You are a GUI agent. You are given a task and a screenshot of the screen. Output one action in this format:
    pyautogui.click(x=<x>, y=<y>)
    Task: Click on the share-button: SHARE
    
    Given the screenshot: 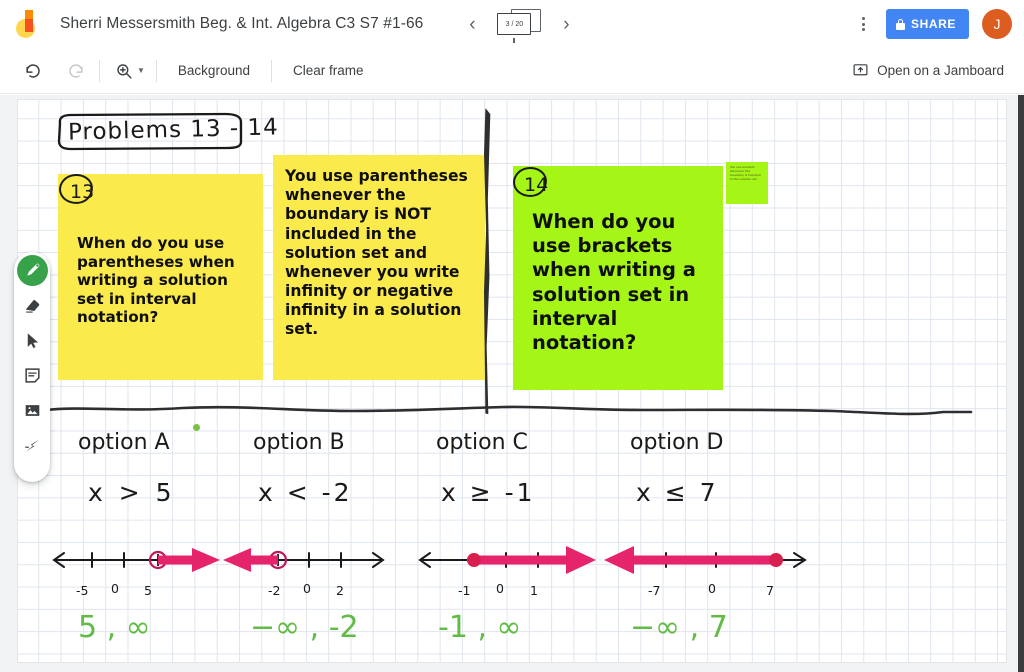 What is the action you would take?
    pyautogui.click(x=927, y=24)
    